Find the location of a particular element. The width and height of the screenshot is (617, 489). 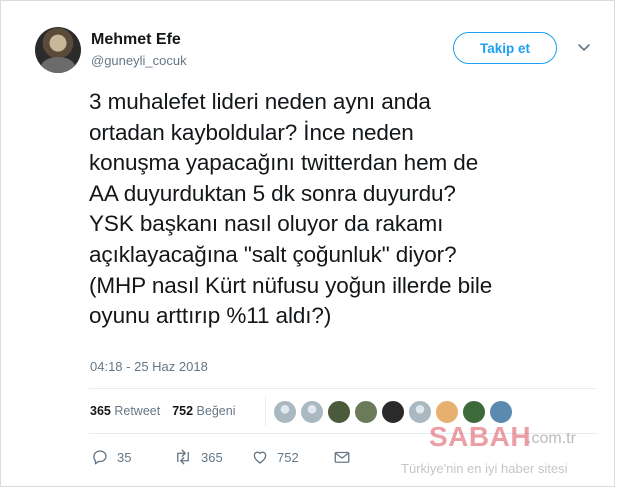

engagement-stats: 365 Retweet 752 Beğeni is located at coordinates (162, 411).